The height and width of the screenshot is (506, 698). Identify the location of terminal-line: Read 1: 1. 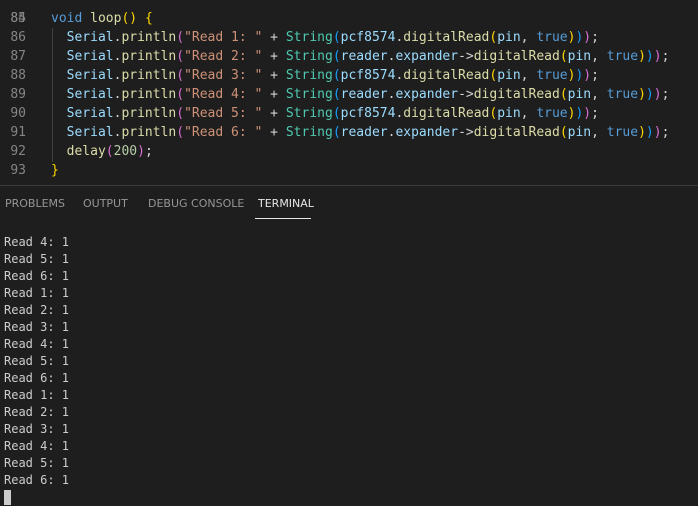
(37, 293).